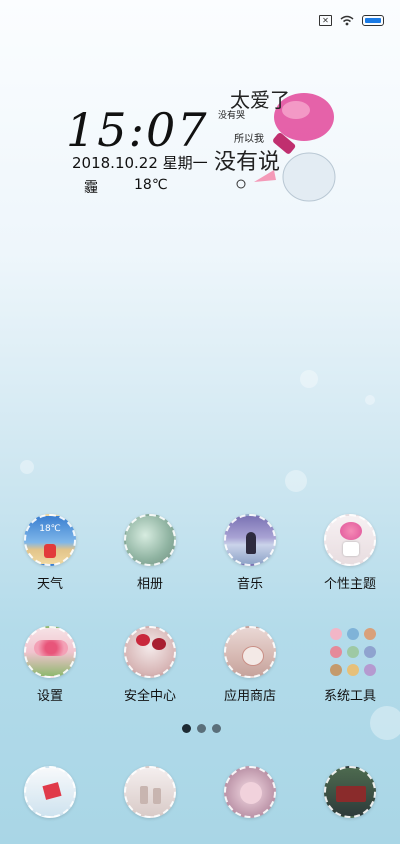  I want to click on weather-icon: 18℃, so click(50, 540).